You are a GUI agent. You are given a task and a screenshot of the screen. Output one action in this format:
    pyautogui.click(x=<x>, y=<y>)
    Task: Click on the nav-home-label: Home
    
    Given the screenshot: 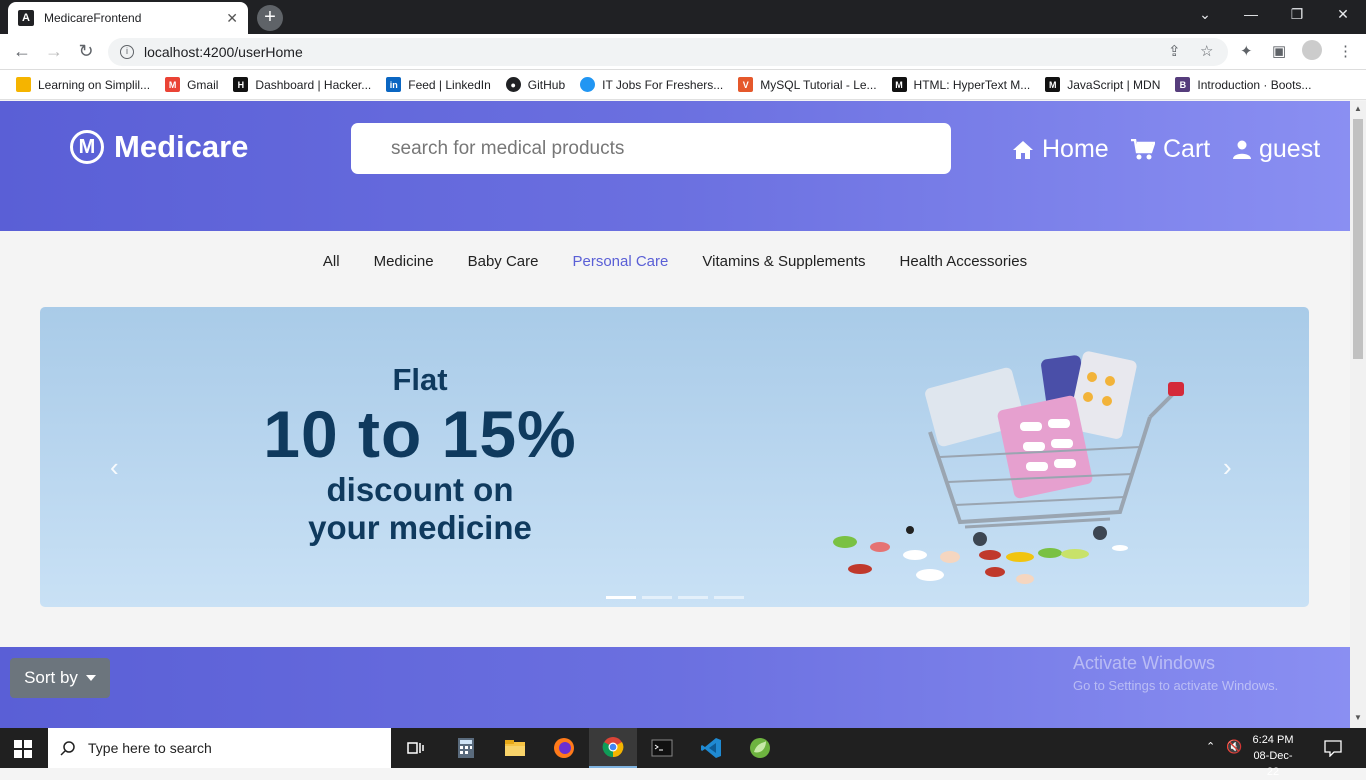 What is the action you would take?
    pyautogui.click(x=1075, y=149)
    